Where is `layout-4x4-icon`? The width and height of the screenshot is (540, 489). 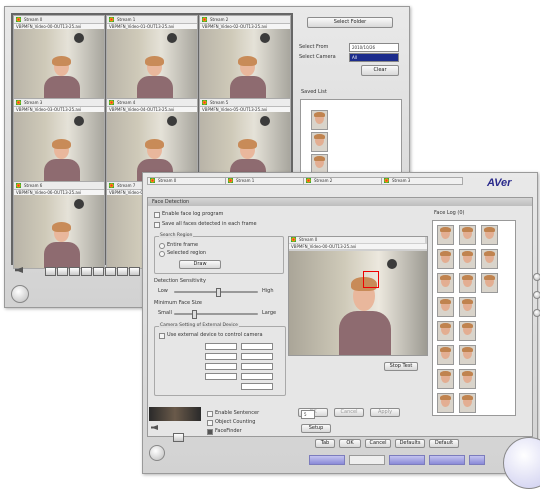
layout-4x4-icon is located at coordinates (86, 271).